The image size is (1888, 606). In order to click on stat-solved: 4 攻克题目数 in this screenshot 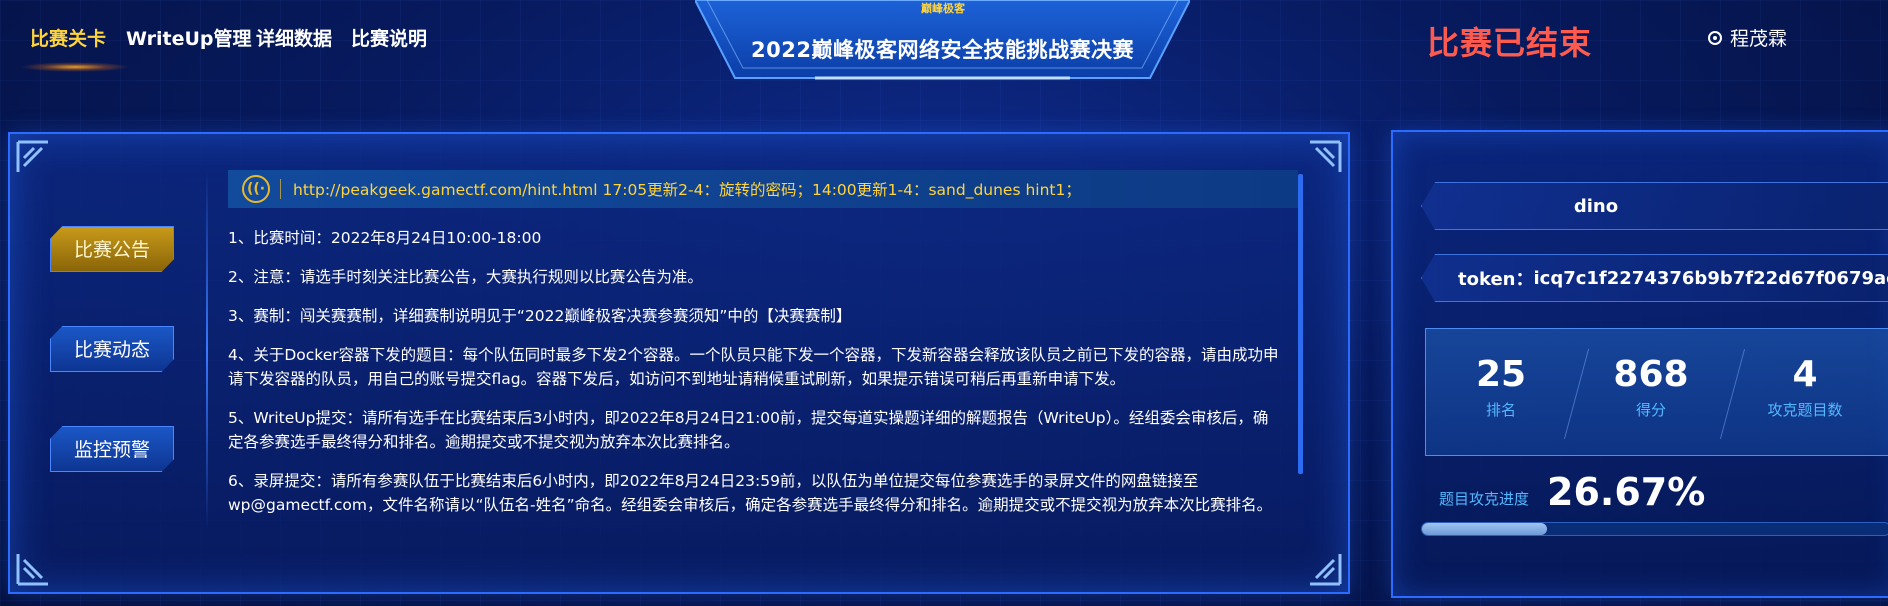, I will do `click(1805, 386)`.